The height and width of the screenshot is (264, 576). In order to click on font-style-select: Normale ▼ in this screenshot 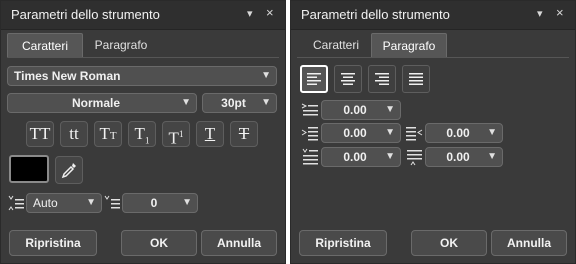, I will do `click(102, 103)`.